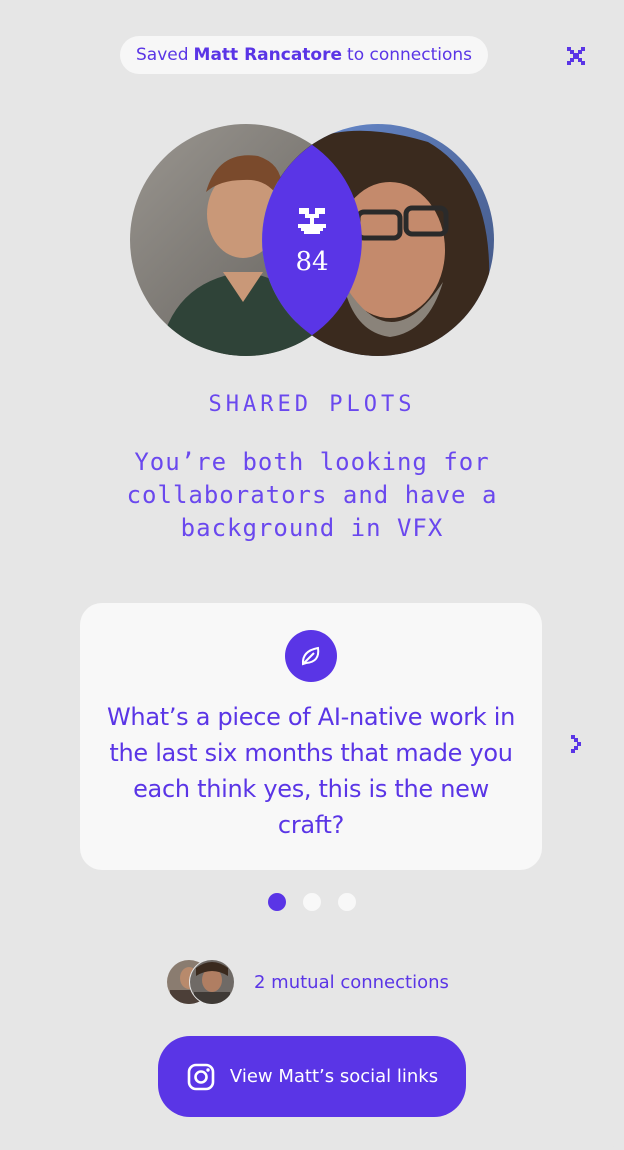 The width and height of the screenshot is (624, 1150). I want to click on mutual-connections: 2 mutual connections, so click(307, 982).